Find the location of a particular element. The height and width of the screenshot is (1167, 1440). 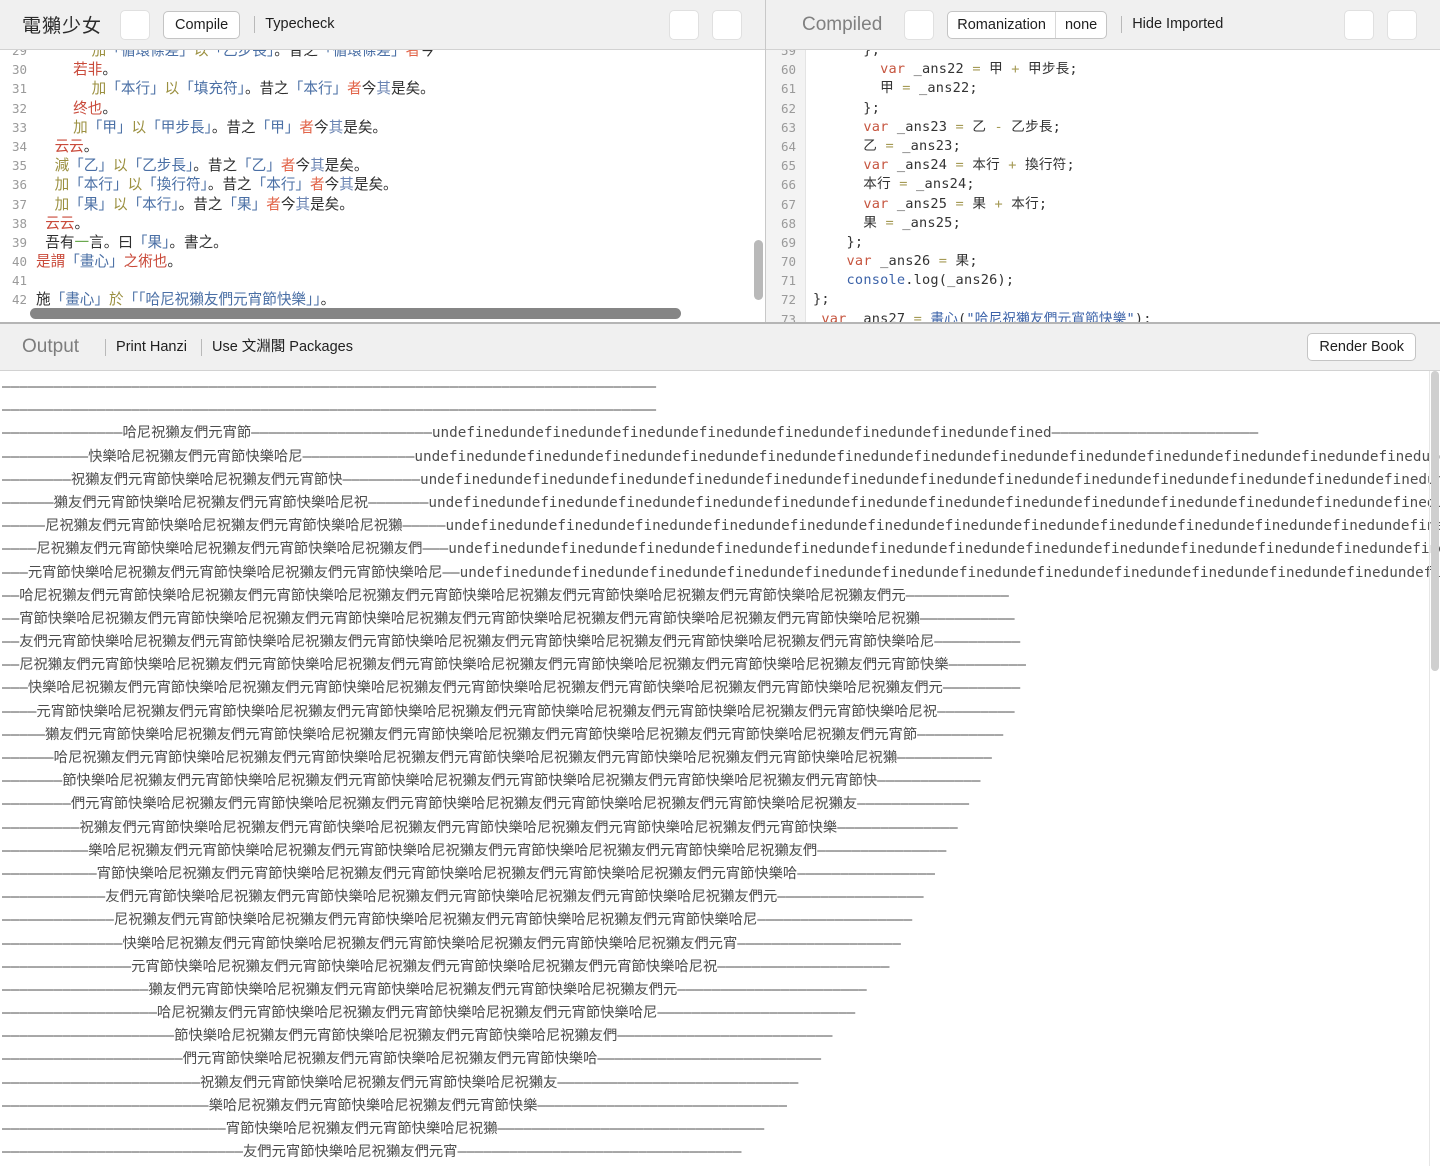

code-line: 33 加「甲」以「甲步長」。昔之「甲」者今其是矣。 is located at coordinates (382, 127).